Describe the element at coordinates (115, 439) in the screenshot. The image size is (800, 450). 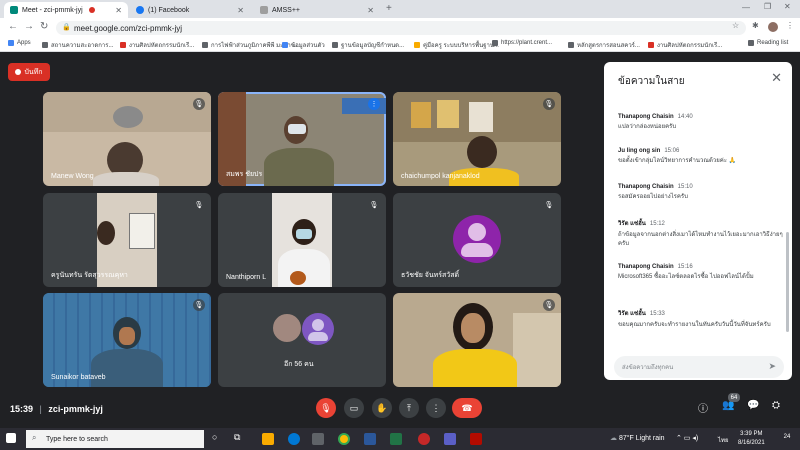
I see `taskbar-search: ⌕ Type here to search` at that location.